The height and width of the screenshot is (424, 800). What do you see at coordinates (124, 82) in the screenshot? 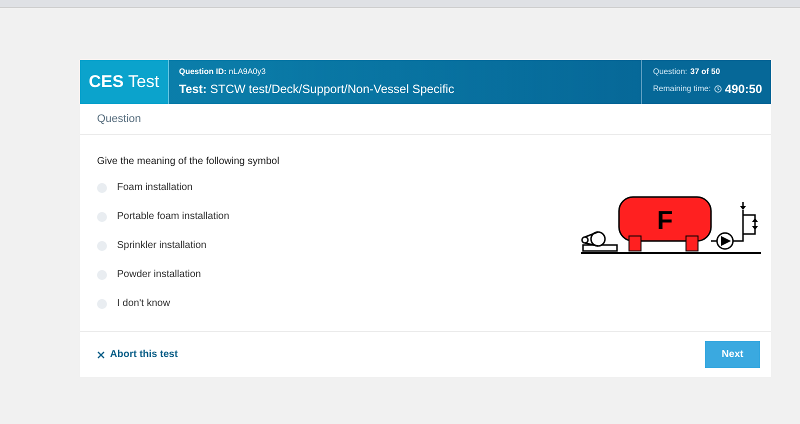
I see `brand-title: CES Test` at bounding box center [124, 82].